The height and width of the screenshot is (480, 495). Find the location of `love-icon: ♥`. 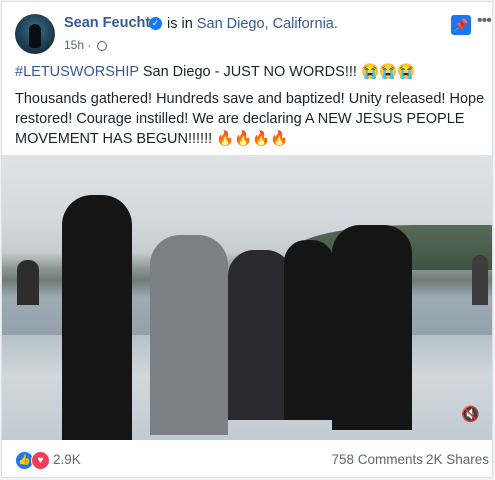

love-icon: ♥ is located at coordinates (40, 460).